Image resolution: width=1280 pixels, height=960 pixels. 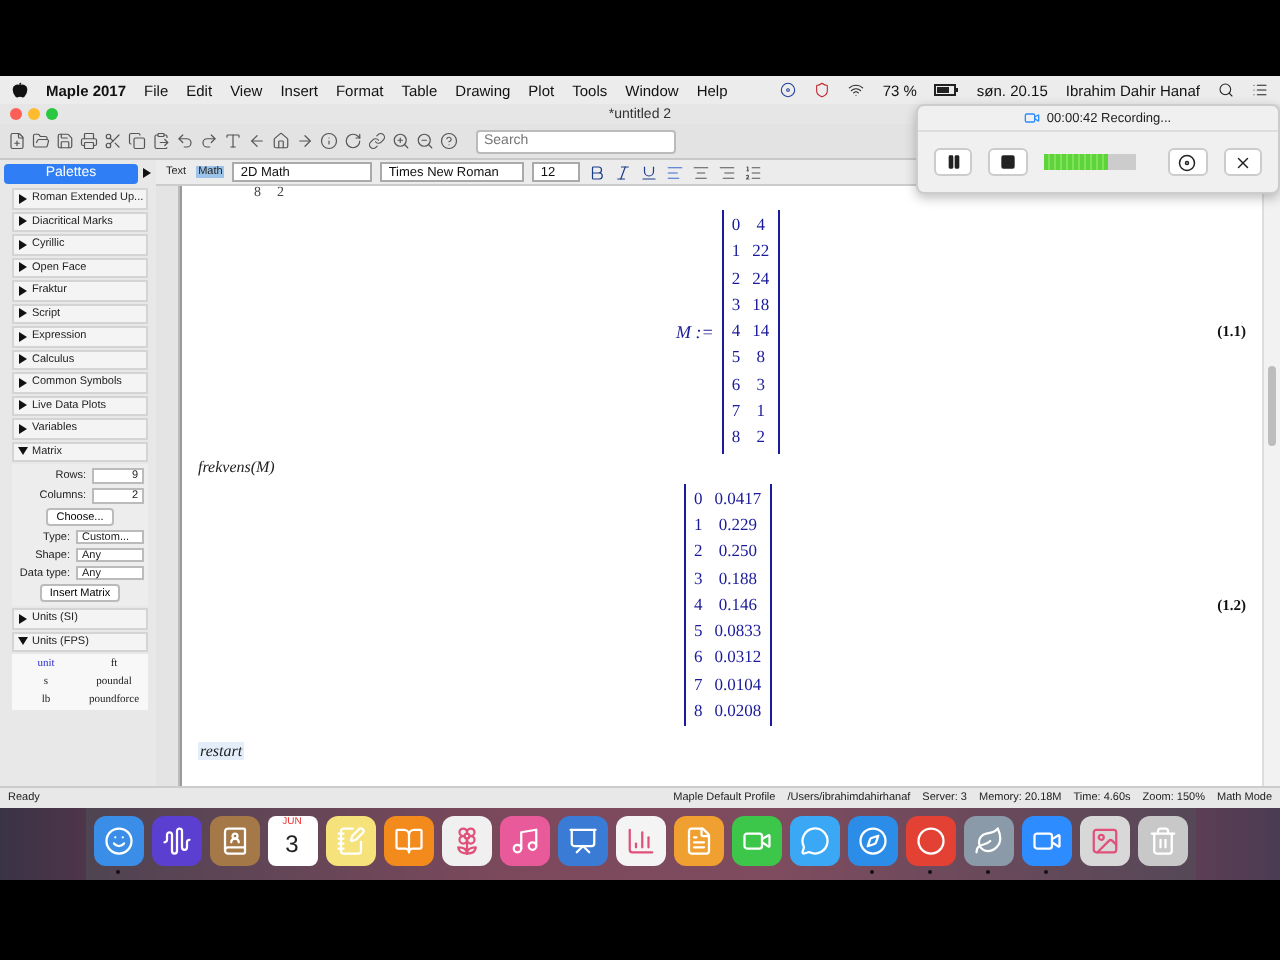 I want to click on matrix-entry: 3, so click(x=760, y=384).